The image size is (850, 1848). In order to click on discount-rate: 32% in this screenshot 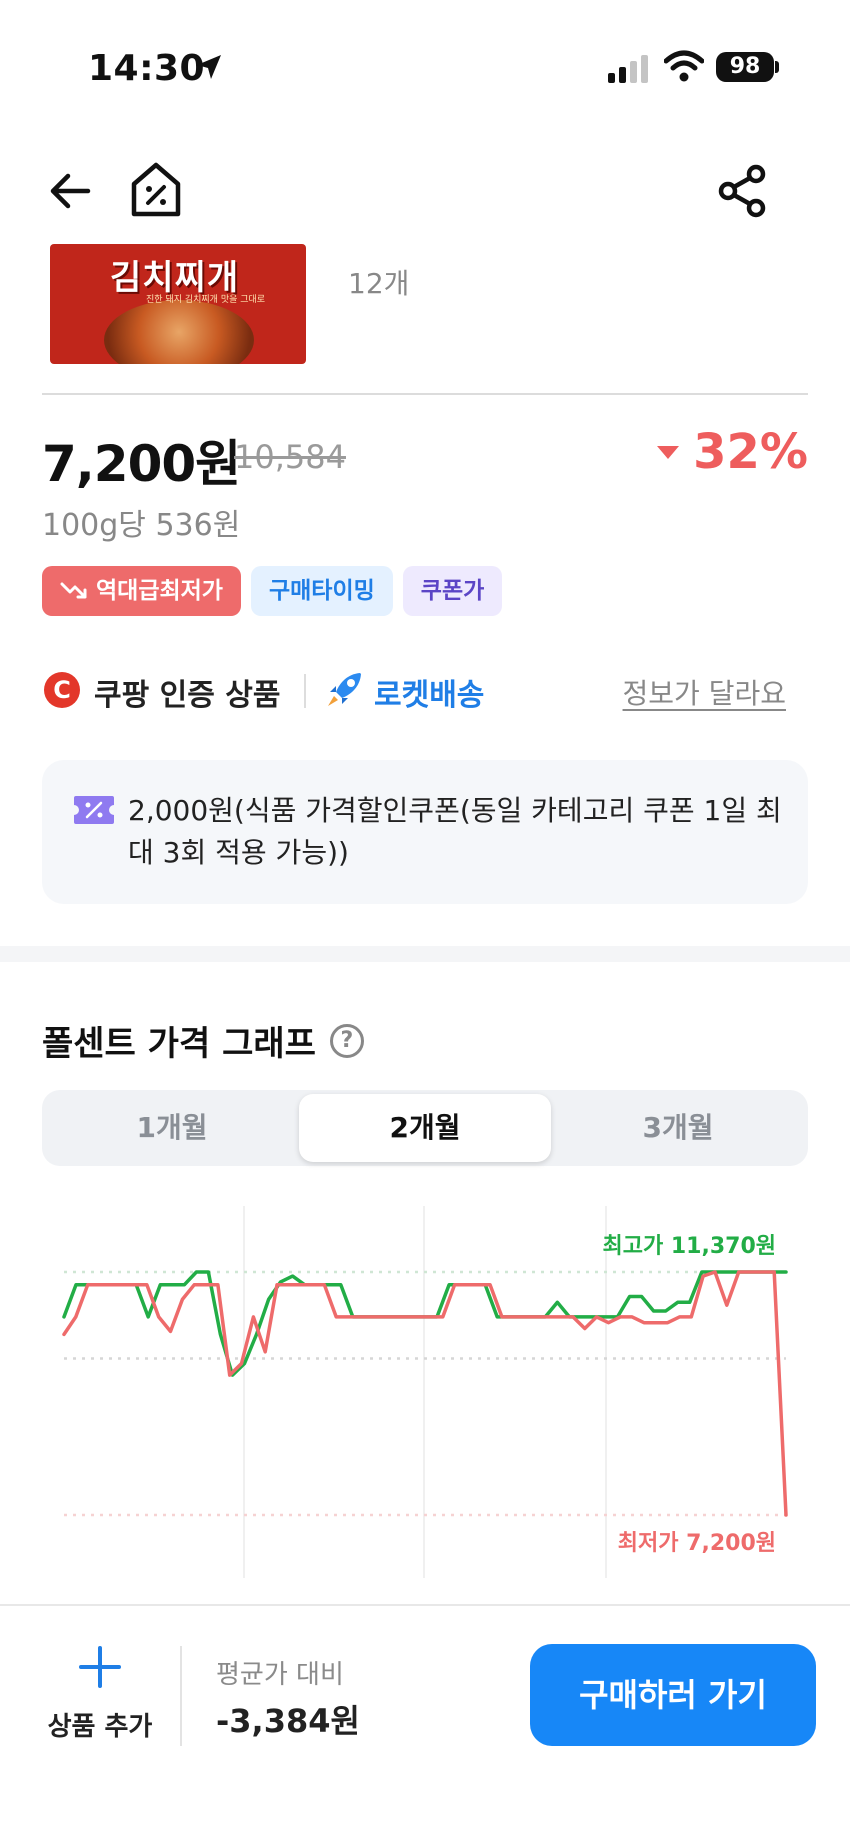, I will do `click(732, 452)`.